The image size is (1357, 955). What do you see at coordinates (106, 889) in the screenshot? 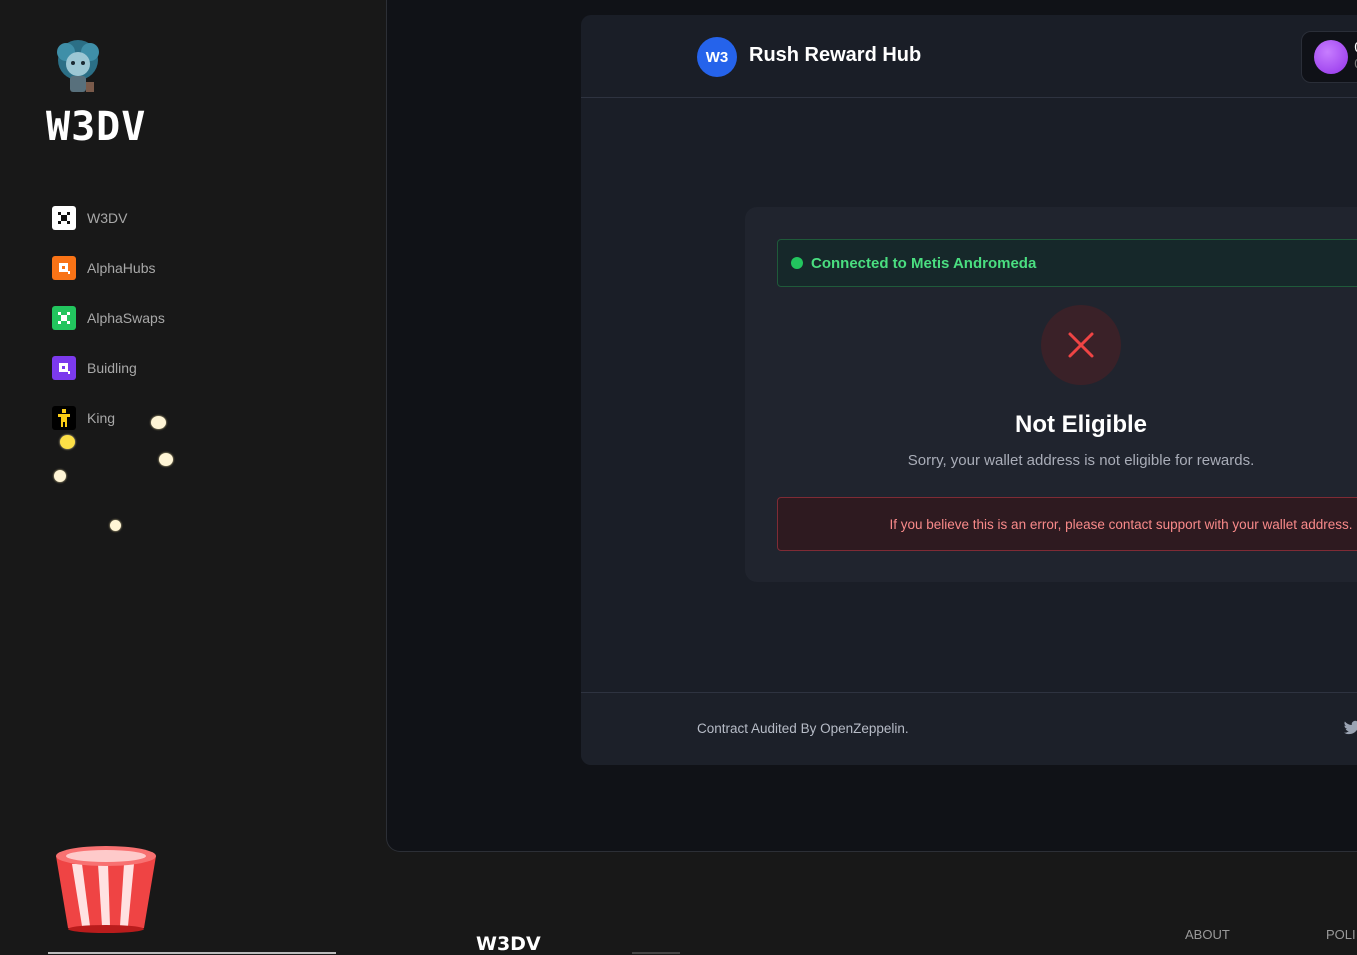
I see `popcorn-bucket-icon` at bounding box center [106, 889].